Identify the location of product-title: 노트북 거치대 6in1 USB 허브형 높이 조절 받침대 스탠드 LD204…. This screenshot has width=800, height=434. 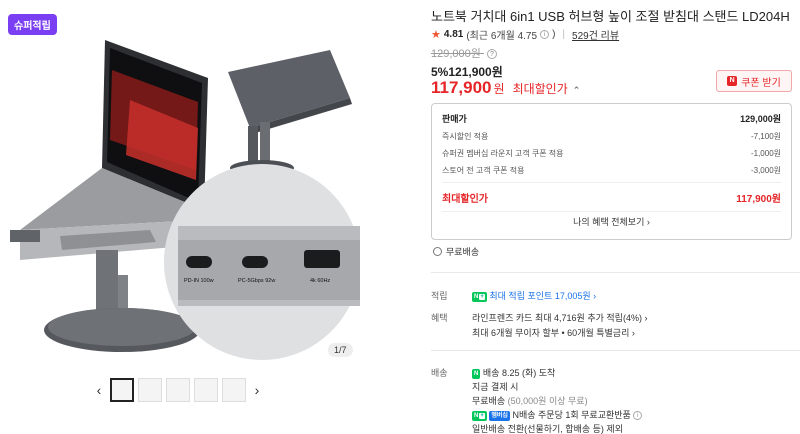
(610, 16).